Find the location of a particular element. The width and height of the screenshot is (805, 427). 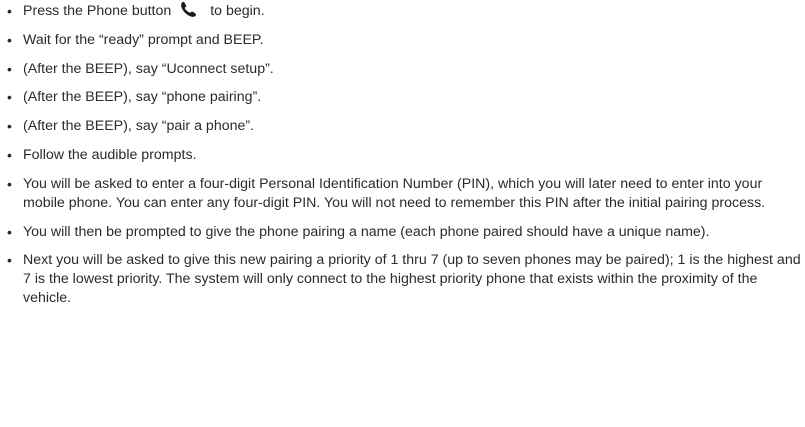

step-text: Wait for the “ready” prompt and BEEP. is located at coordinates (143, 39).